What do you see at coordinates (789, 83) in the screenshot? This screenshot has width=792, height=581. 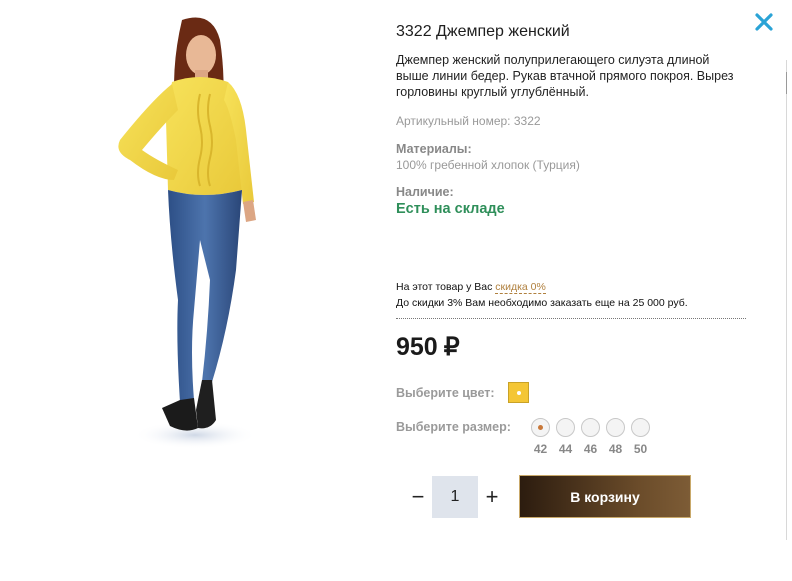 I see `scrollbar-thumb` at bounding box center [789, 83].